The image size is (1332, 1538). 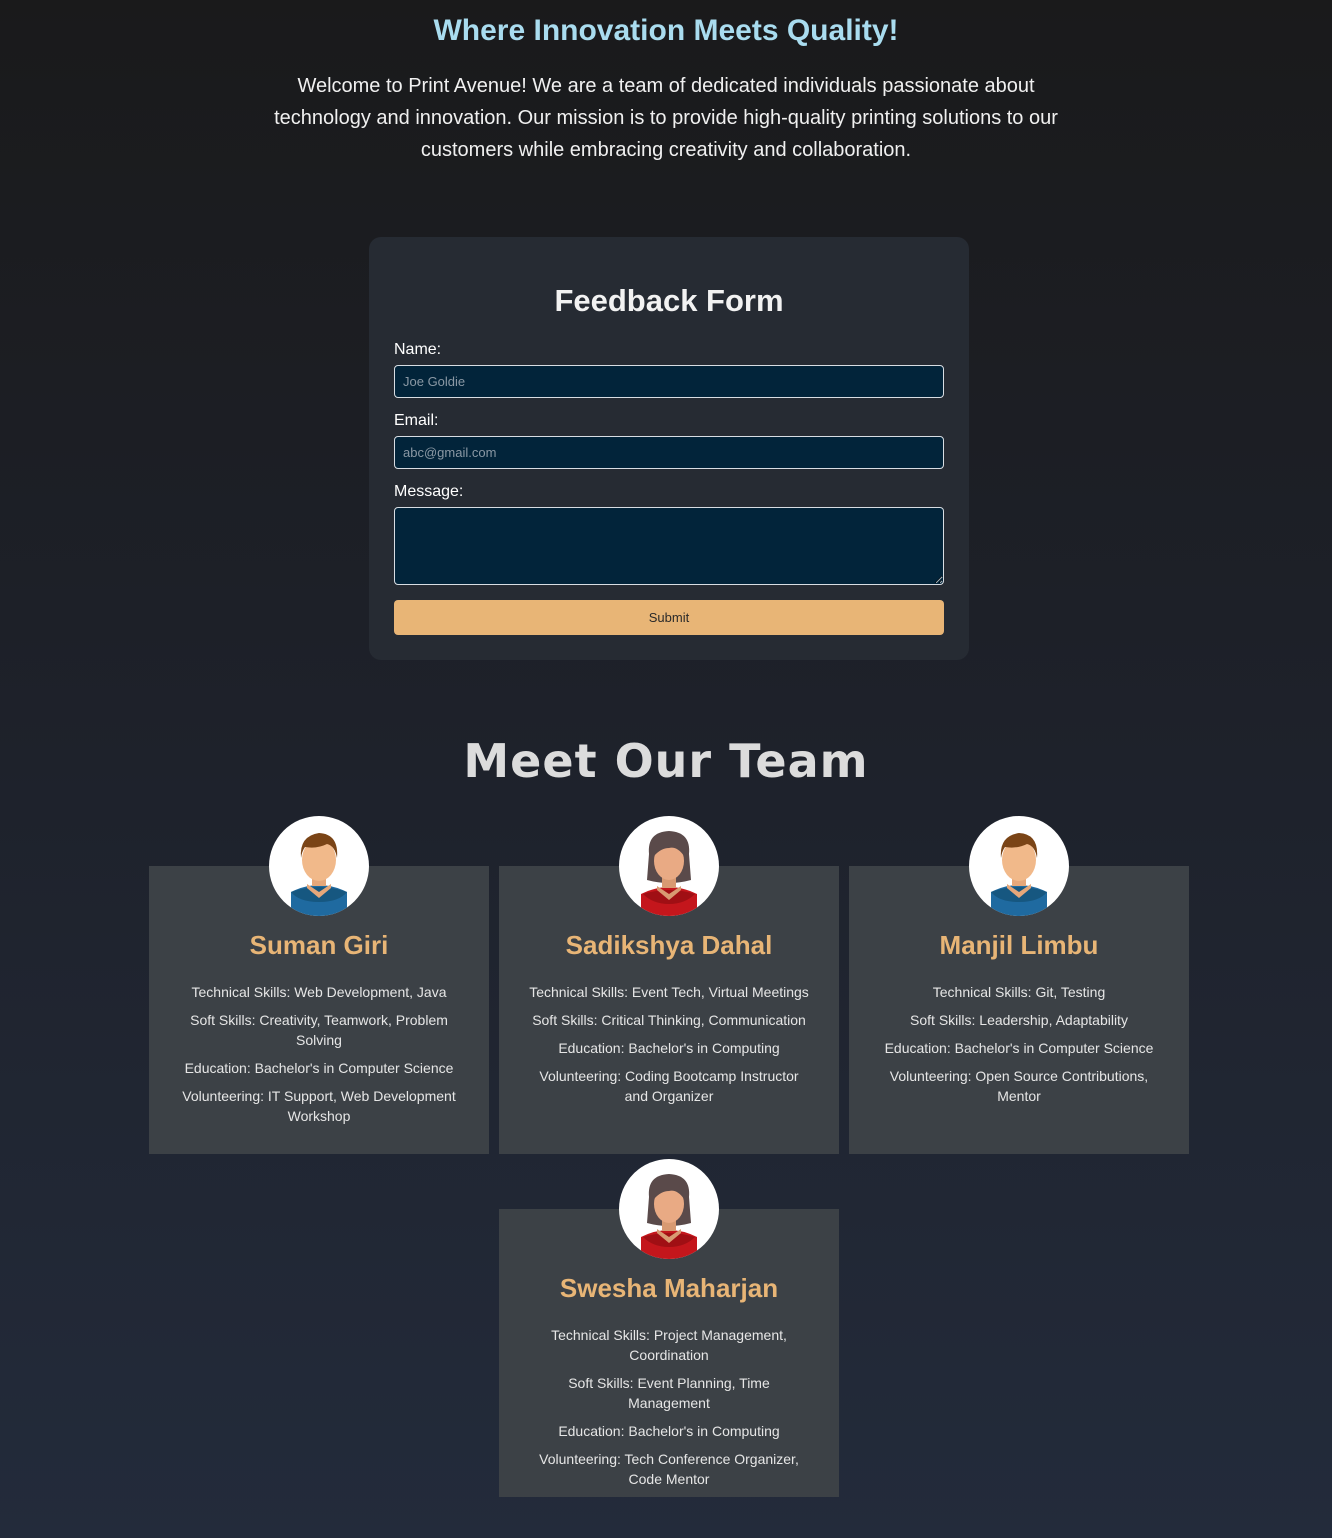 I want to click on member-name: Sadikshya Dahal, so click(x=669, y=945).